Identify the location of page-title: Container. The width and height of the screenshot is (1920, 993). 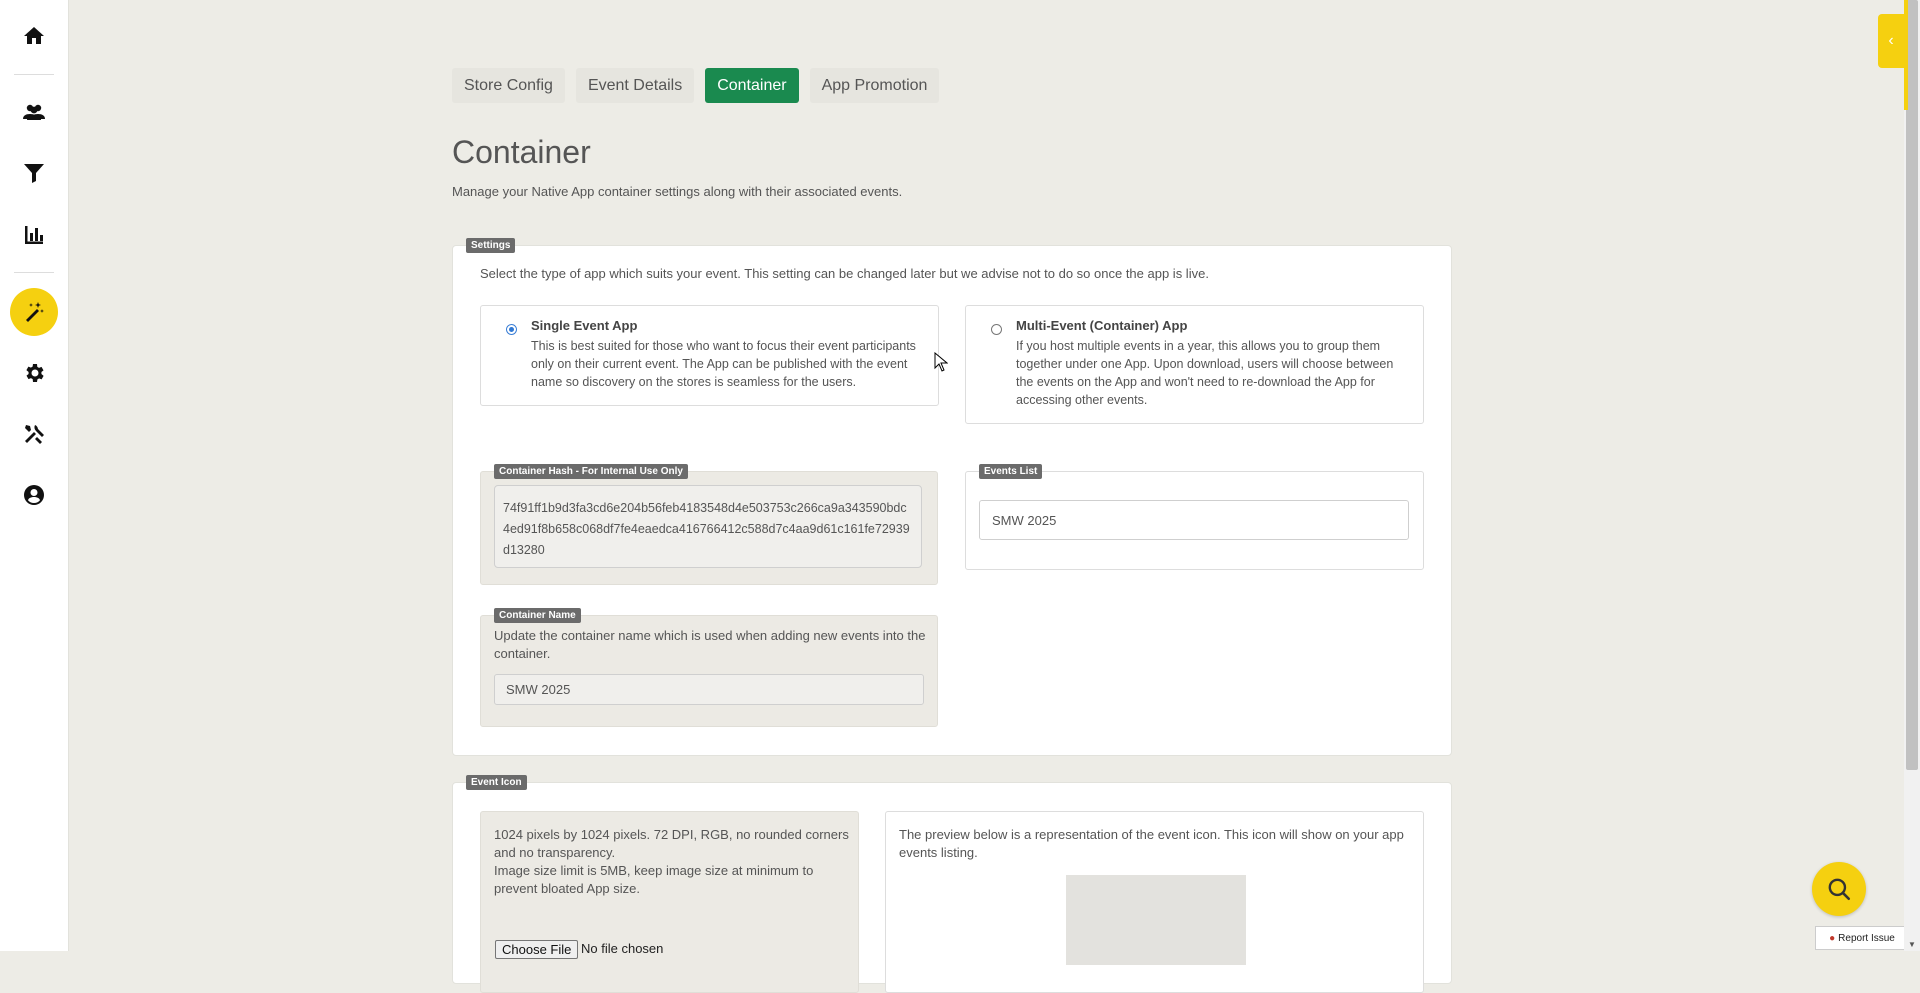
(521, 152).